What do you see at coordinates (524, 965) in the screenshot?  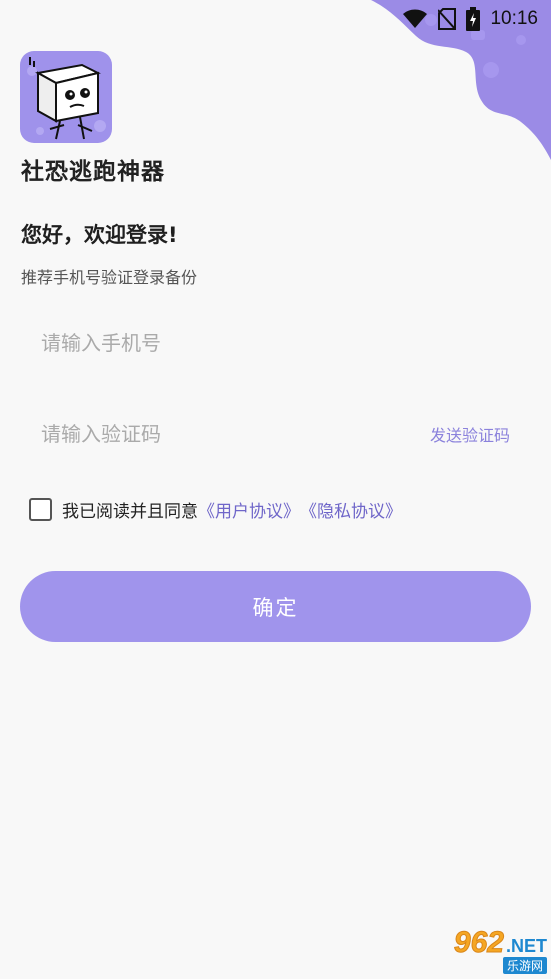 I see `watermark-caption: 乐游网` at bounding box center [524, 965].